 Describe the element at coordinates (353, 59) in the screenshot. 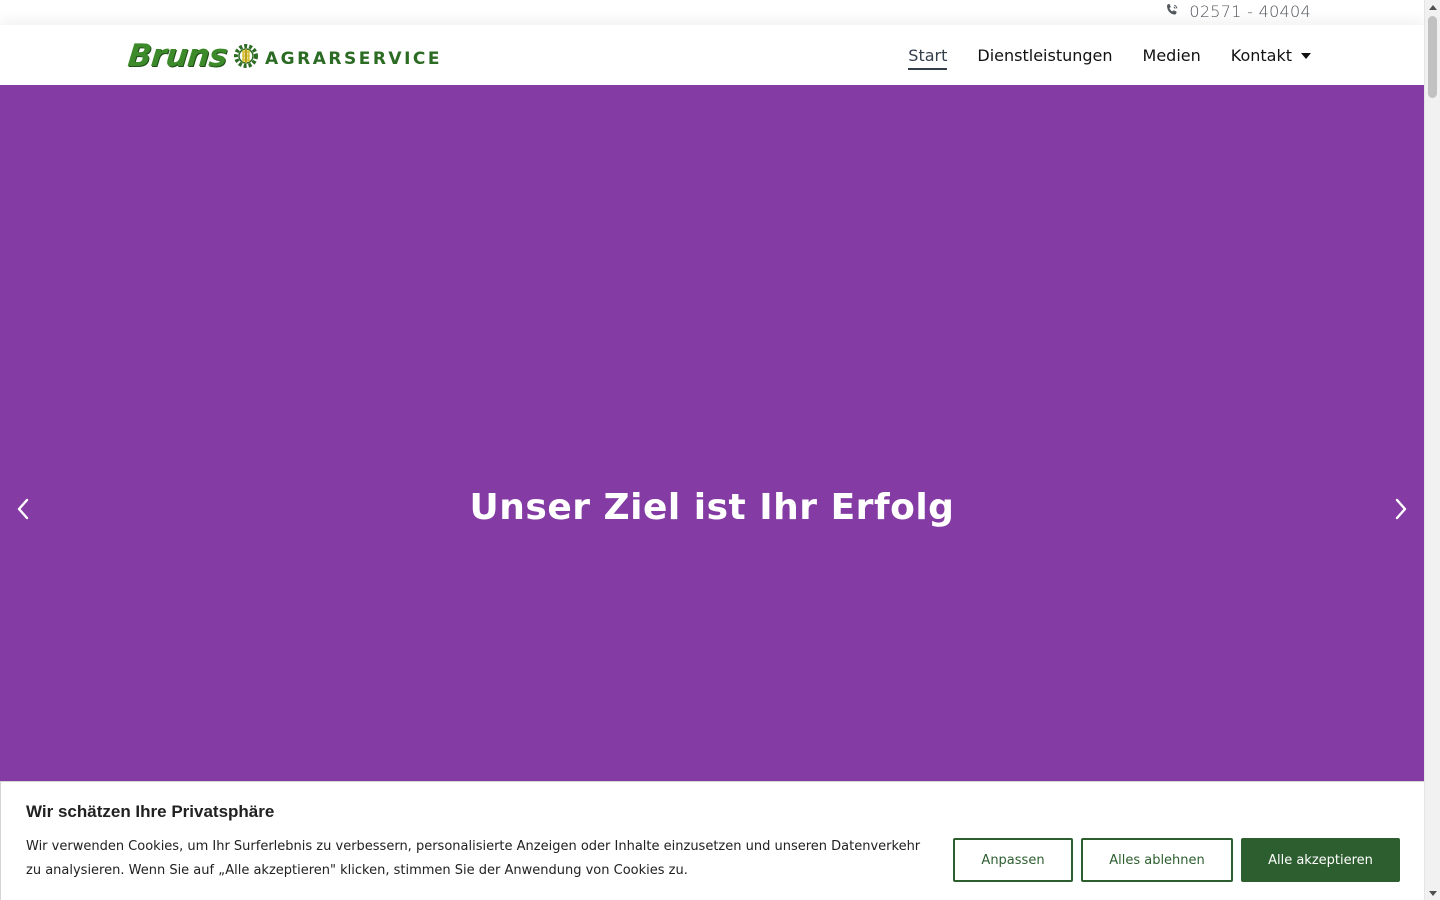

I see `logo-tagline: AGRARSERVICE` at that location.